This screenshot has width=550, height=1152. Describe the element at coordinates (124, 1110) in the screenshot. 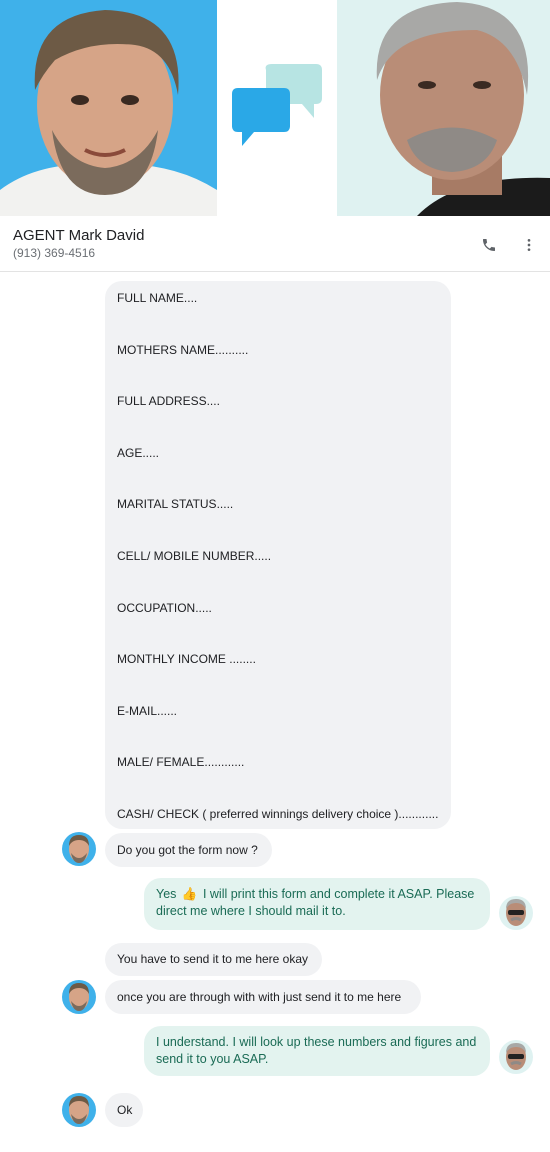

I see `incoming-message: Ok` at that location.